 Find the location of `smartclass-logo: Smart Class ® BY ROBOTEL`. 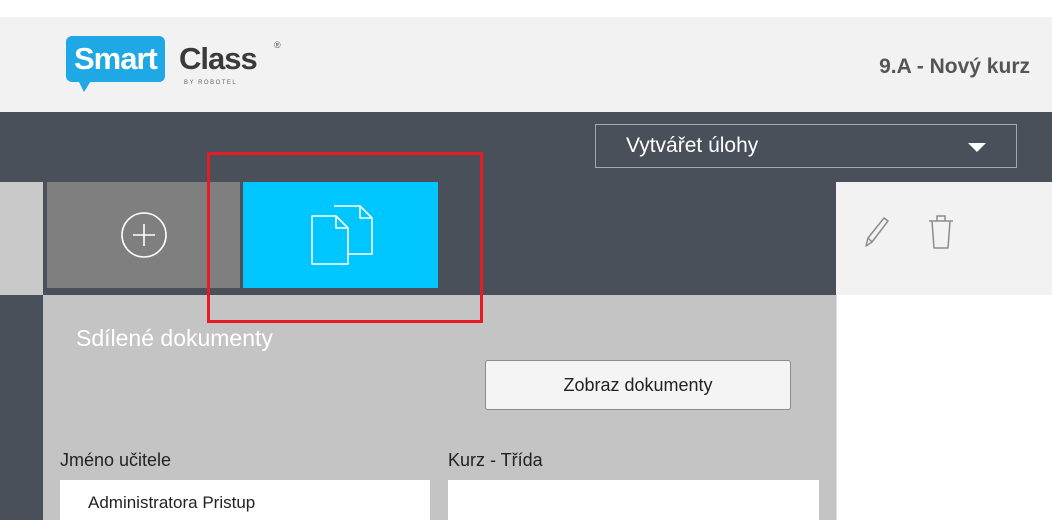

smartclass-logo: Smart Class ® BY ROBOTEL is located at coordinates (181, 71).